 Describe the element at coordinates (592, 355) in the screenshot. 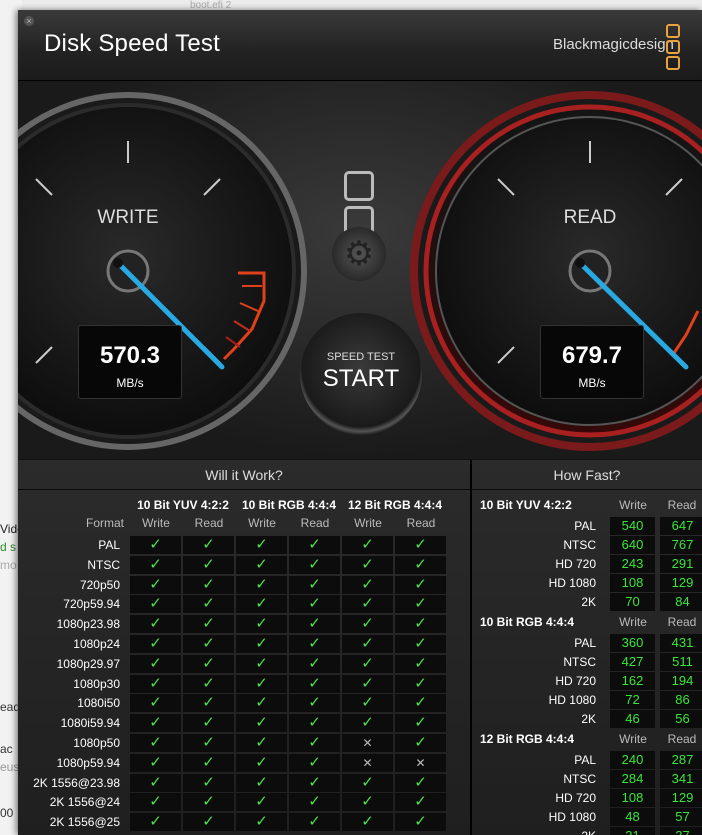

I see `read-speed-value: 679.7` at that location.